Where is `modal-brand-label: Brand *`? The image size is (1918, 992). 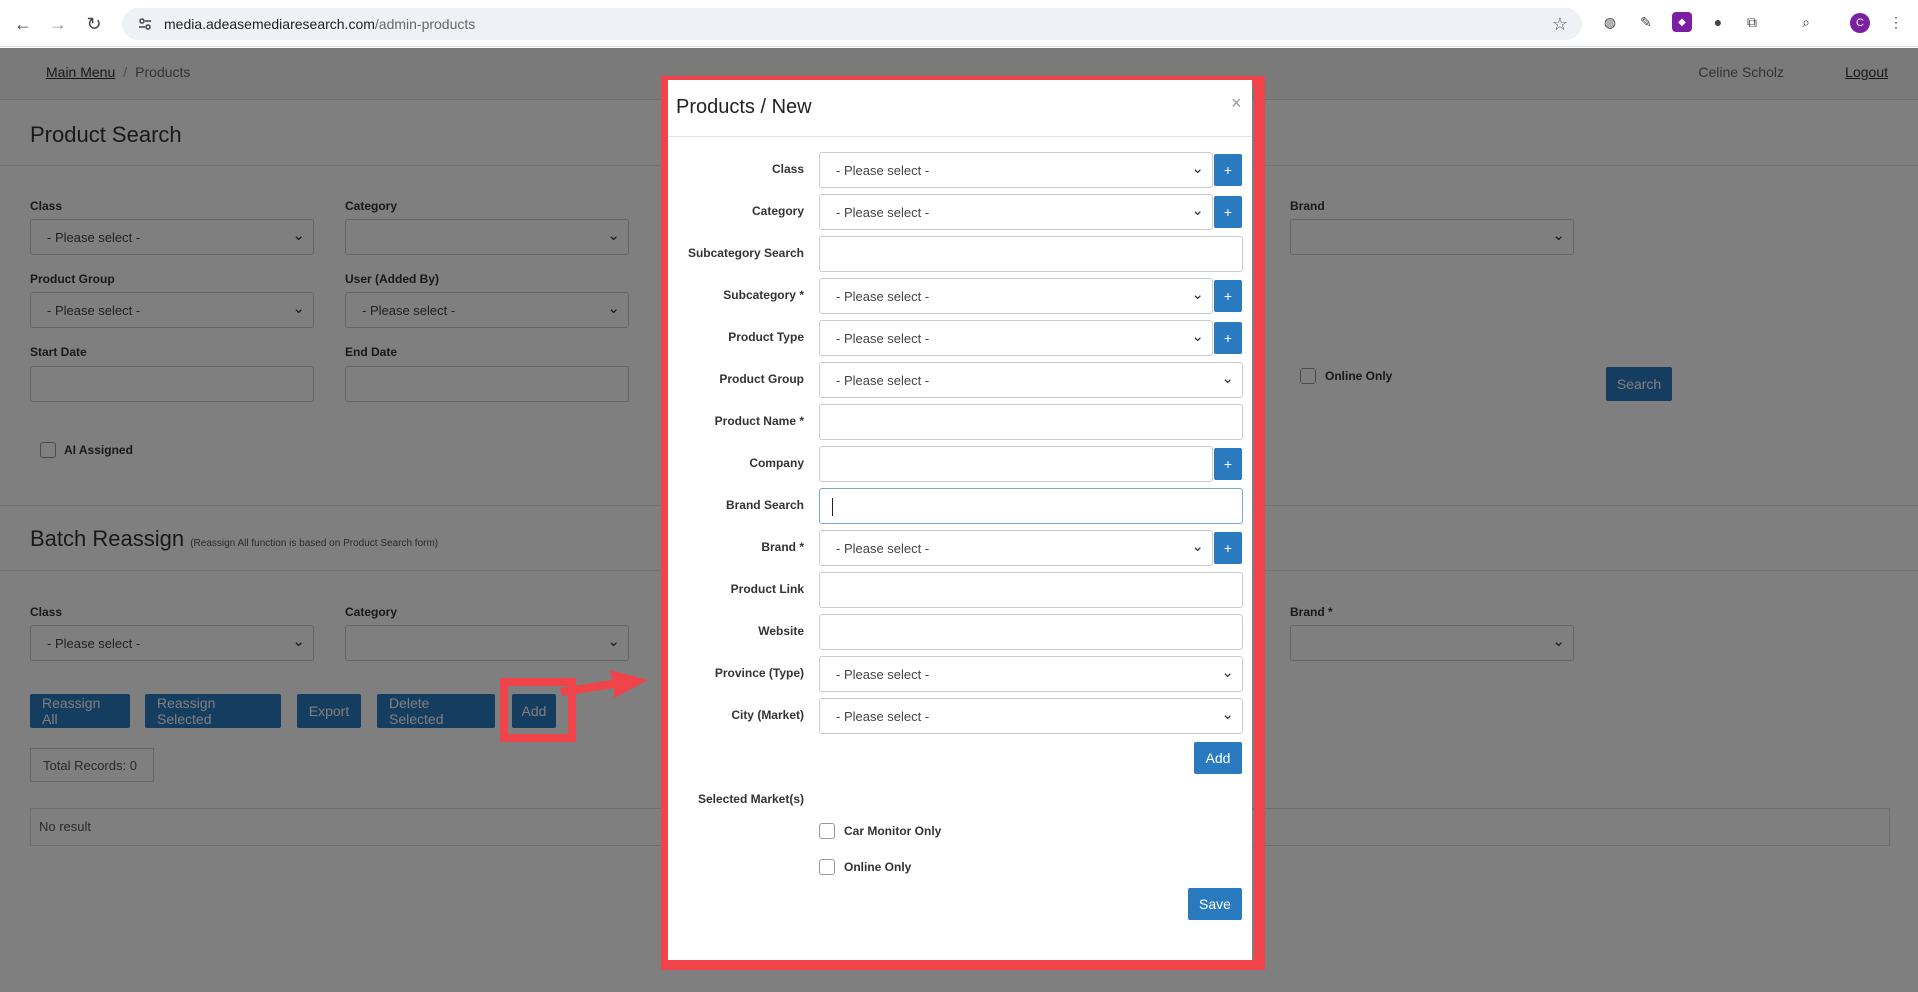 modal-brand-label: Brand * is located at coordinates (782, 547).